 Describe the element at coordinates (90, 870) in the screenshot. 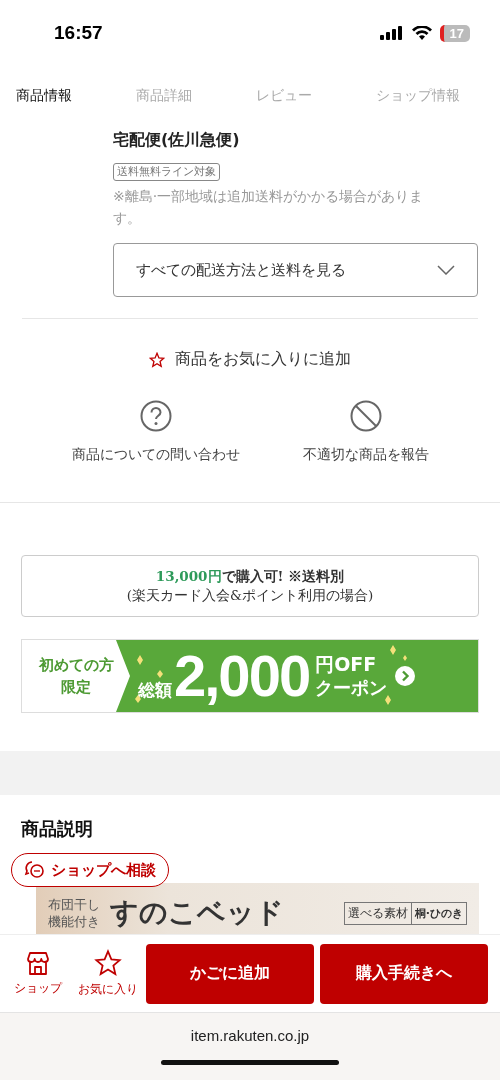

I see `consult-button: ショップへ相談` at that location.